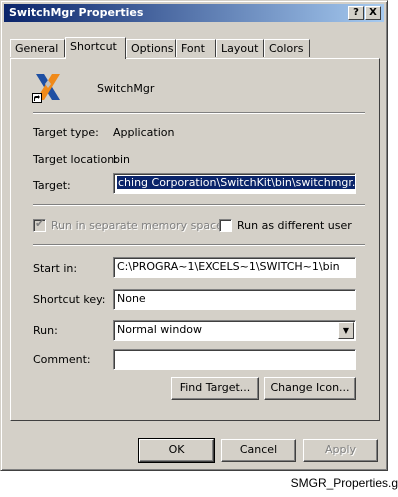 This screenshot has height=497, width=398. What do you see at coordinates (234, 330) in the screenshot?
I see `run-select: Normal window ▼` at bounding box center [234, 330].